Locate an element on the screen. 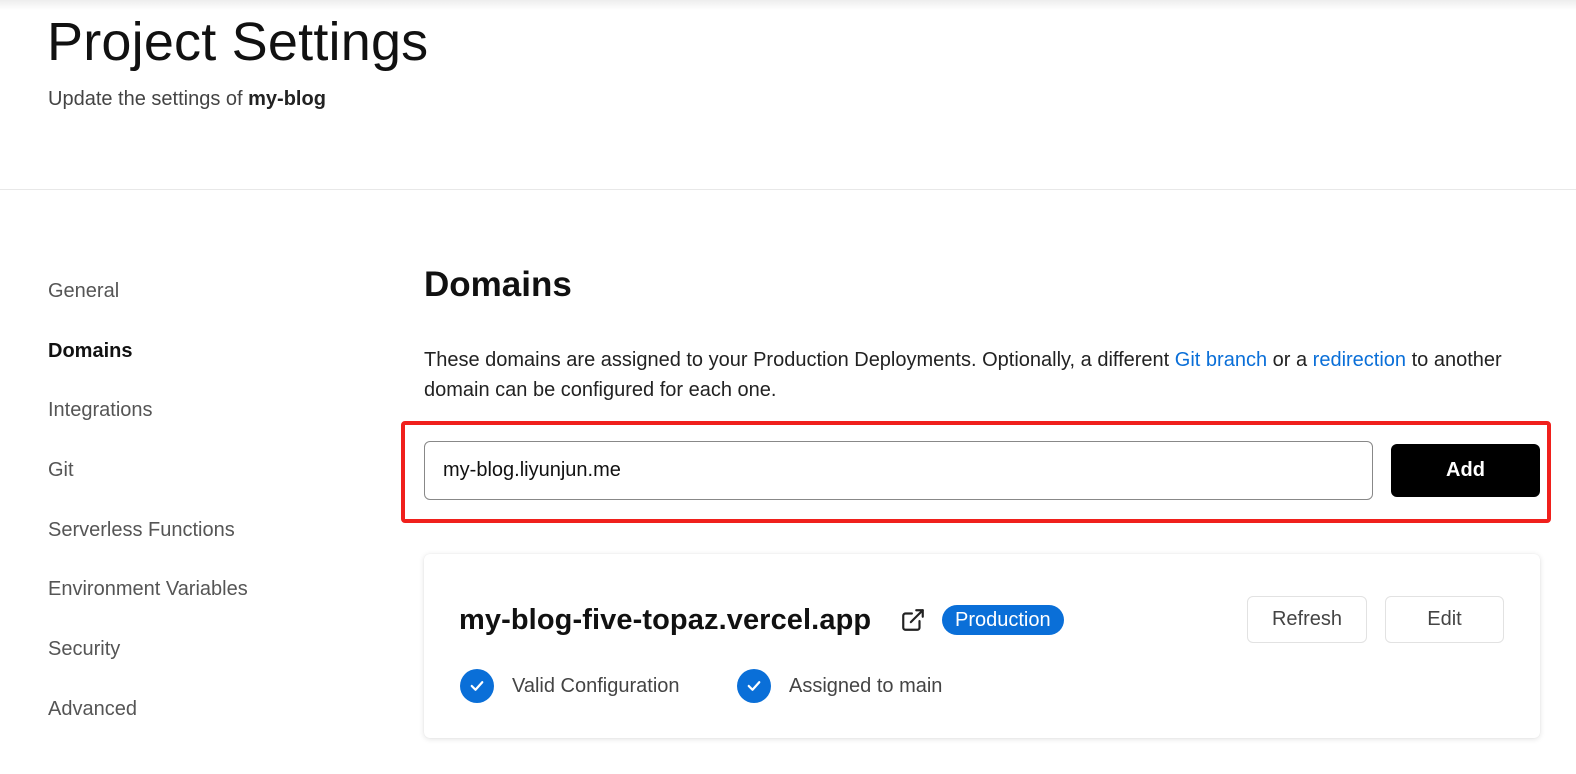 The width and height of the screenshot is (1576, 774). description-text-2: or a is located at coordinates (1290, 360).